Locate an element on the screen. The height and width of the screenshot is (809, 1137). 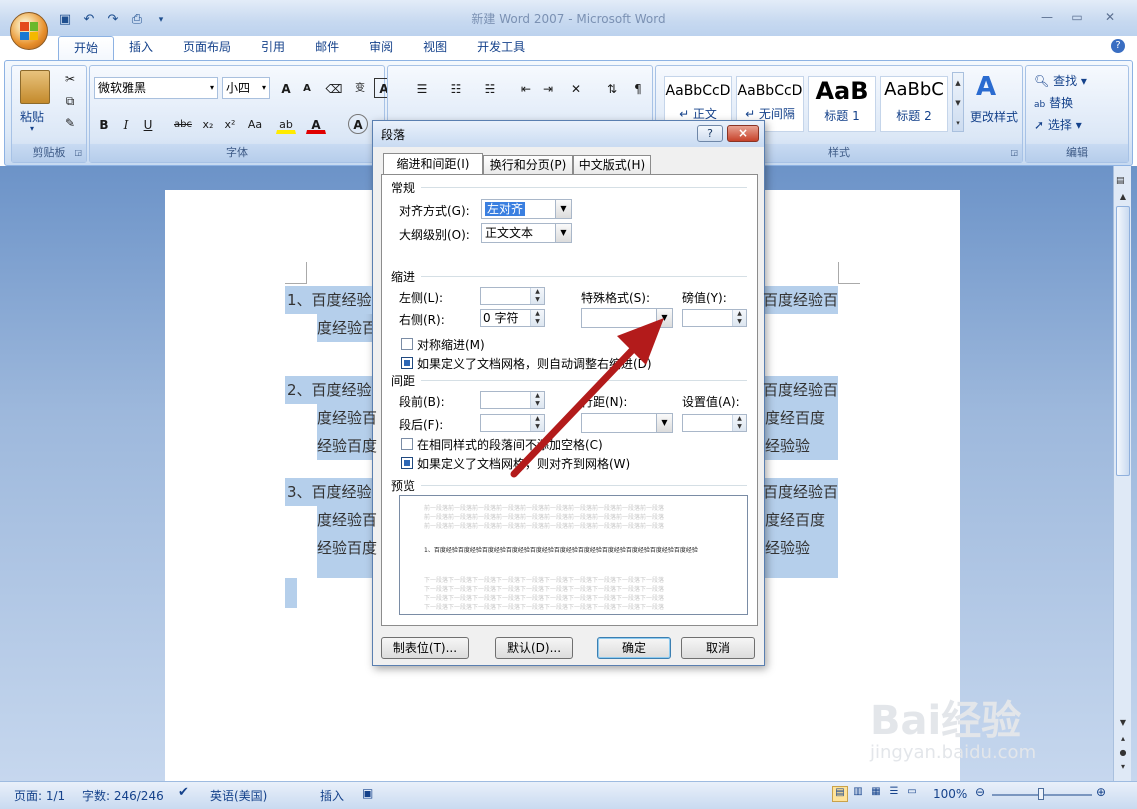
chinese-layout-icon: ✕ is located at coordinates (576, 88).